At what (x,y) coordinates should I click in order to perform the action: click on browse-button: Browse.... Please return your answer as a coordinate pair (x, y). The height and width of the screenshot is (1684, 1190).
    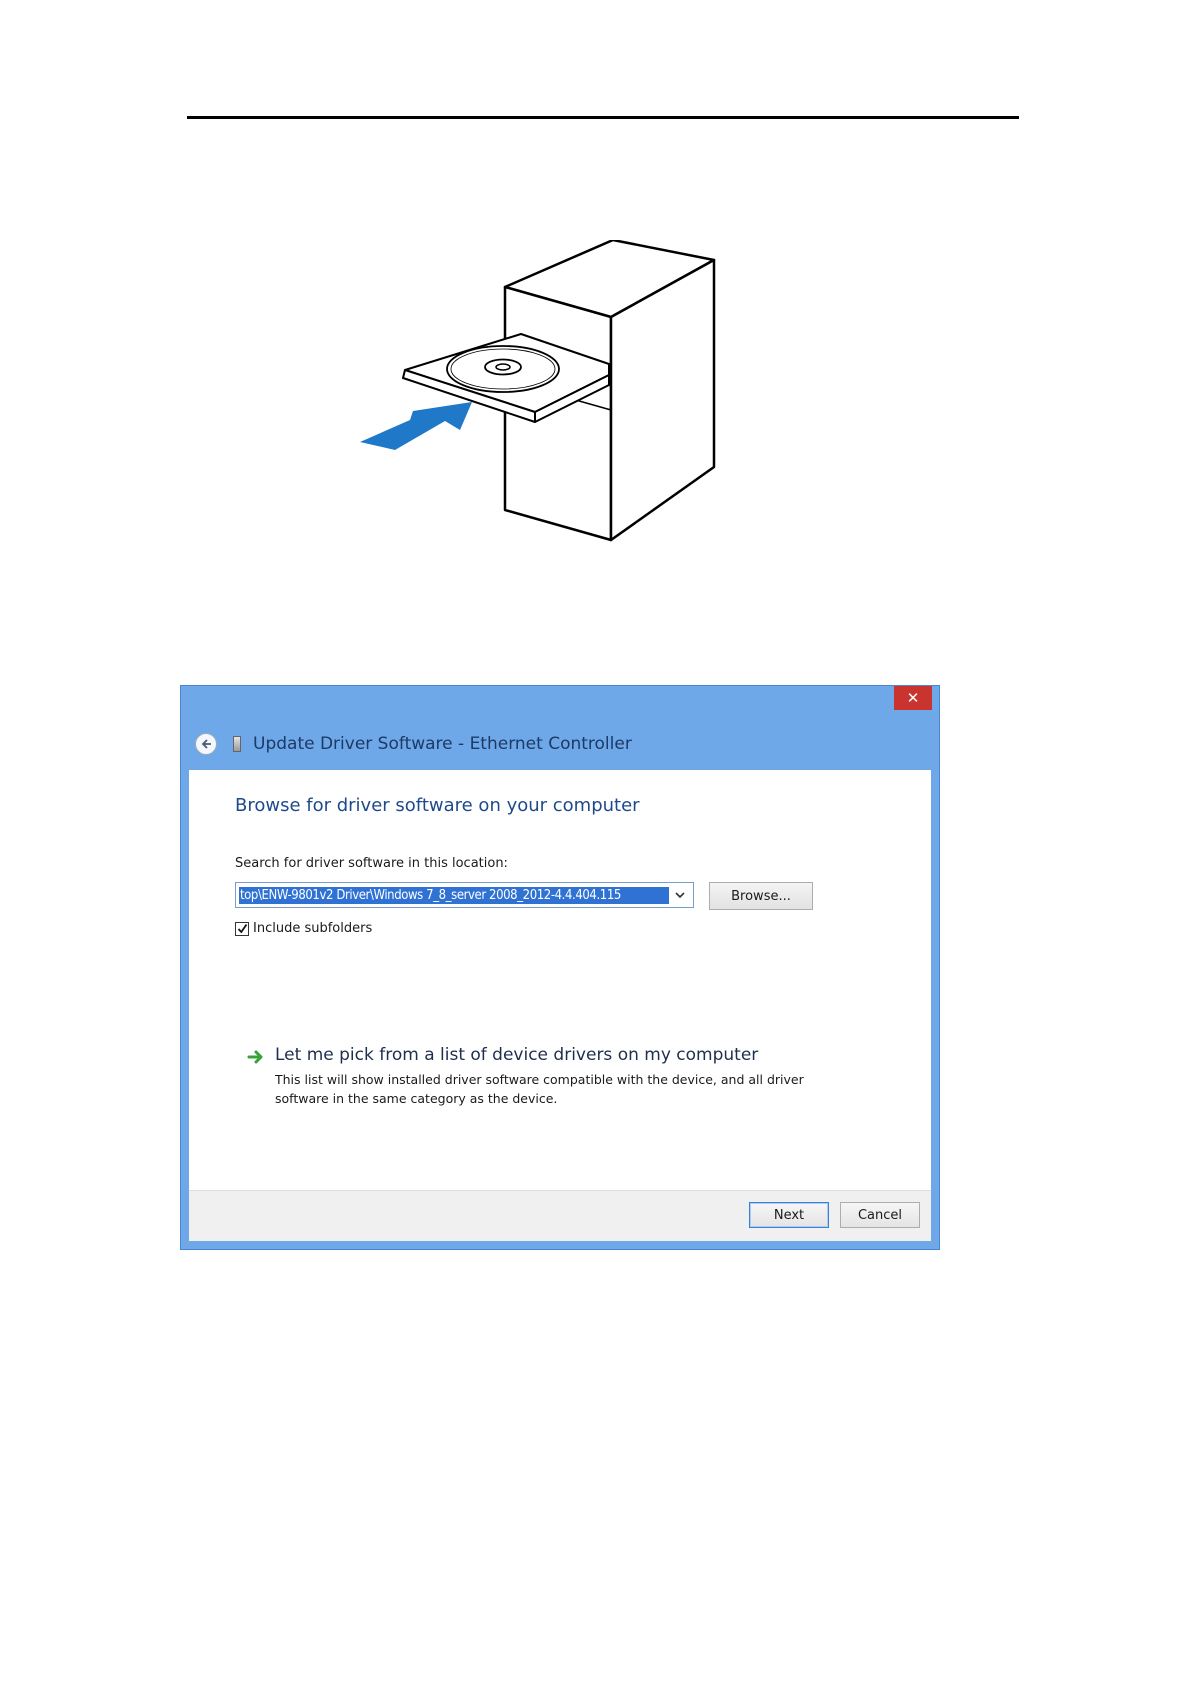
    Looking at the image, I should click on (761, 896).